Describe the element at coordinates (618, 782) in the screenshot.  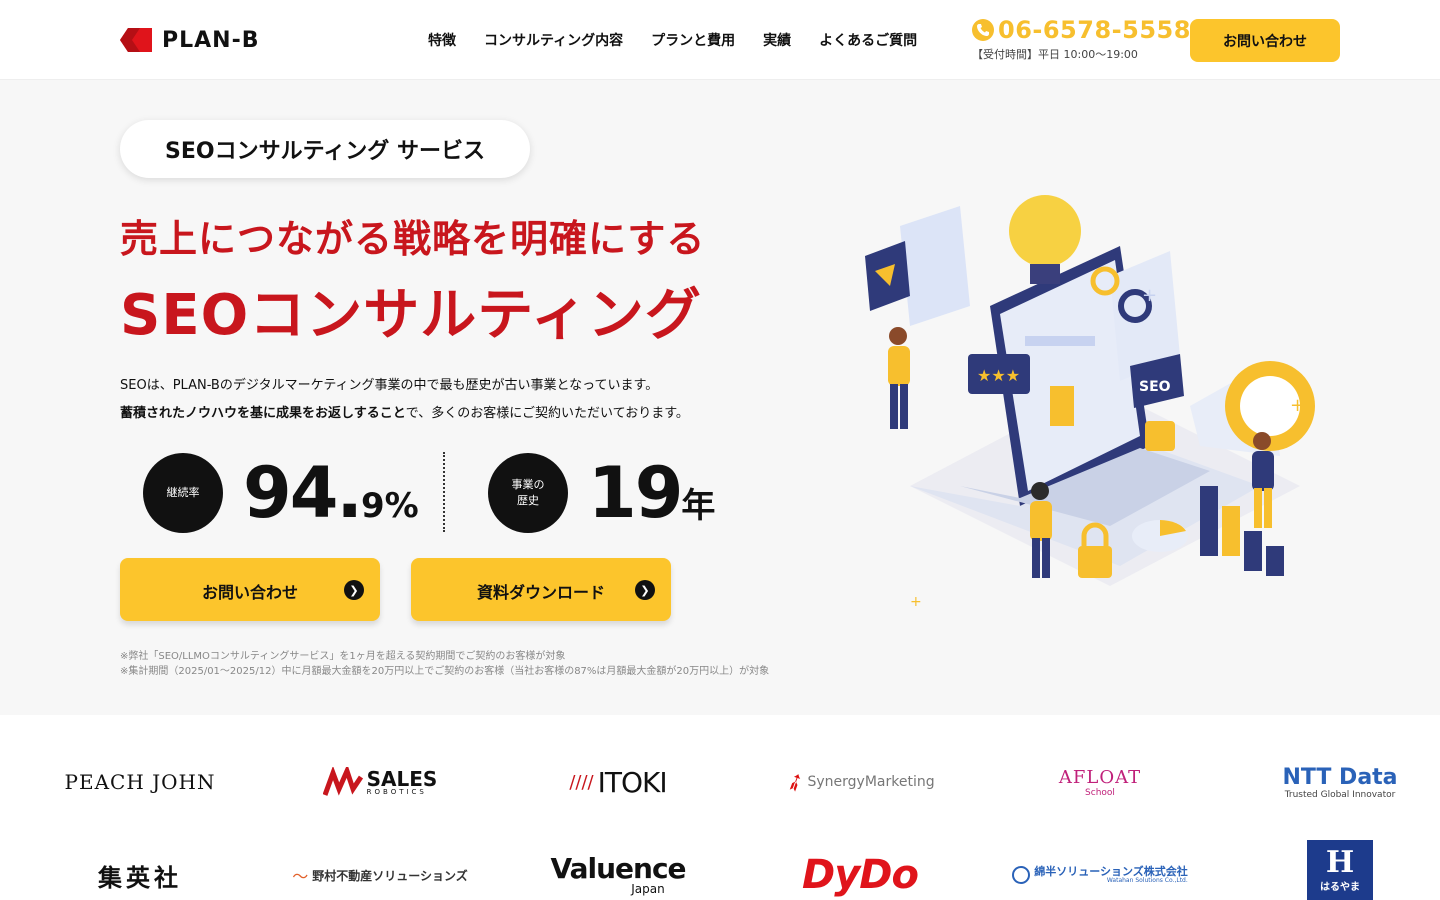
I see `logo-itoki: //// ITOKI` at that location.